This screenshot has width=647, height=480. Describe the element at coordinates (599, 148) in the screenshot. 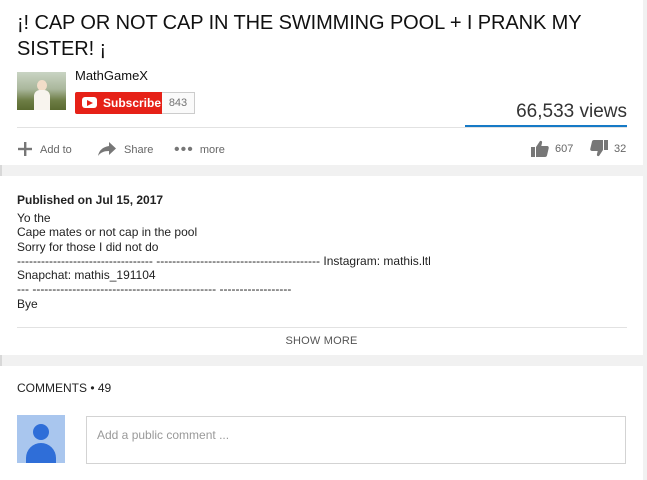

I see `thumbs-down-icon` at that location.